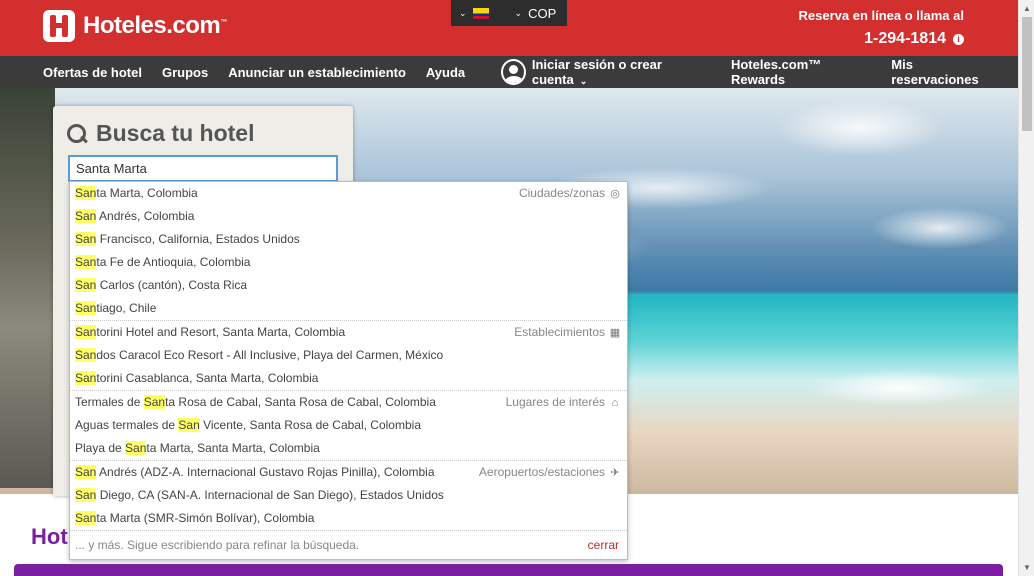  Describe the element at coordinates (348, 308) in the screenshot. I see `suggestion-item: Santiago, Chile` at that location.